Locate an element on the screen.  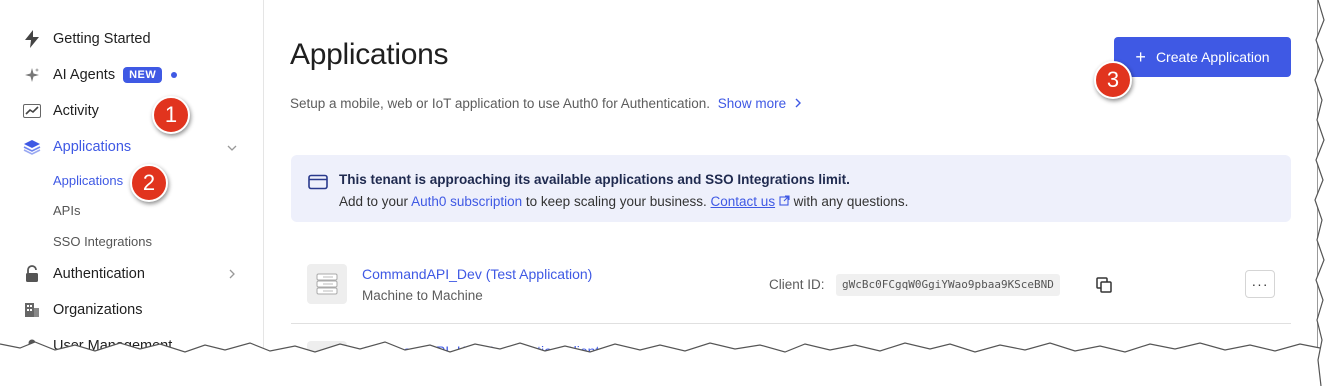
notification-dot is located at coordinates (174, 75).